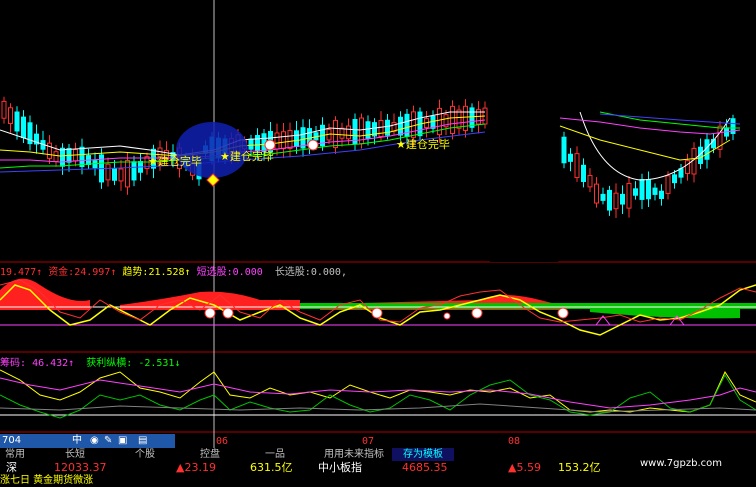 Image resolution: width=756 pixels, height=487 pixels. Describe the element at coordinates (95, 272) in the screenshot. I see `fund-value: 24.997↑` at that location.